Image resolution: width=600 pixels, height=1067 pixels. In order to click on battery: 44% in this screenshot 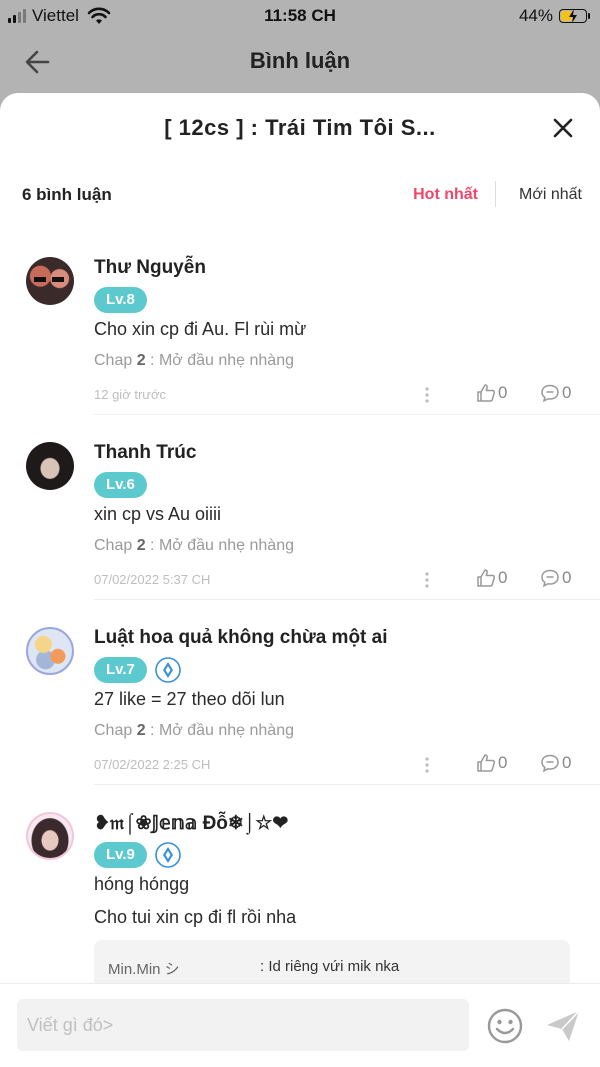, I will do `click(554, 16)`.